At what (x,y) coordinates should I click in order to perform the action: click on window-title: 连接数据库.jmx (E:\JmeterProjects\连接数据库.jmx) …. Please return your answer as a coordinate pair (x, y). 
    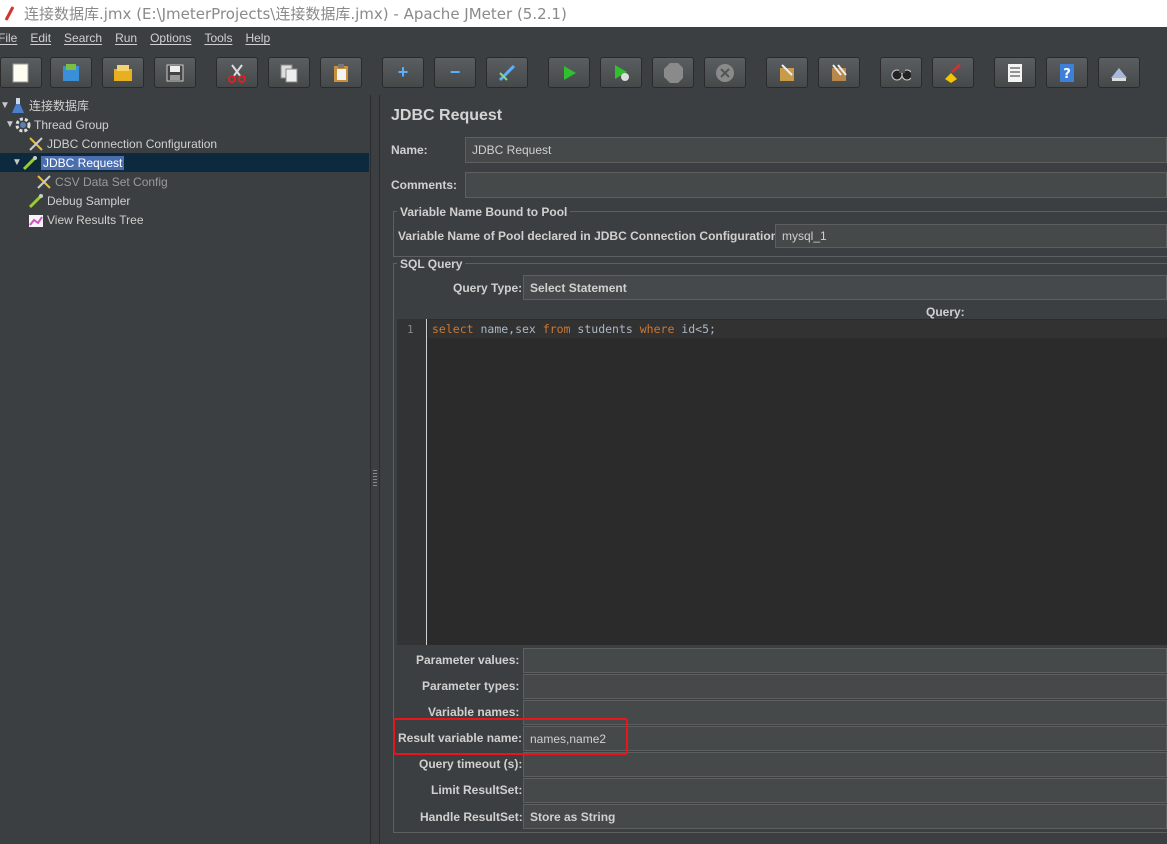
    Looking at the image, I should click on (295, 14).